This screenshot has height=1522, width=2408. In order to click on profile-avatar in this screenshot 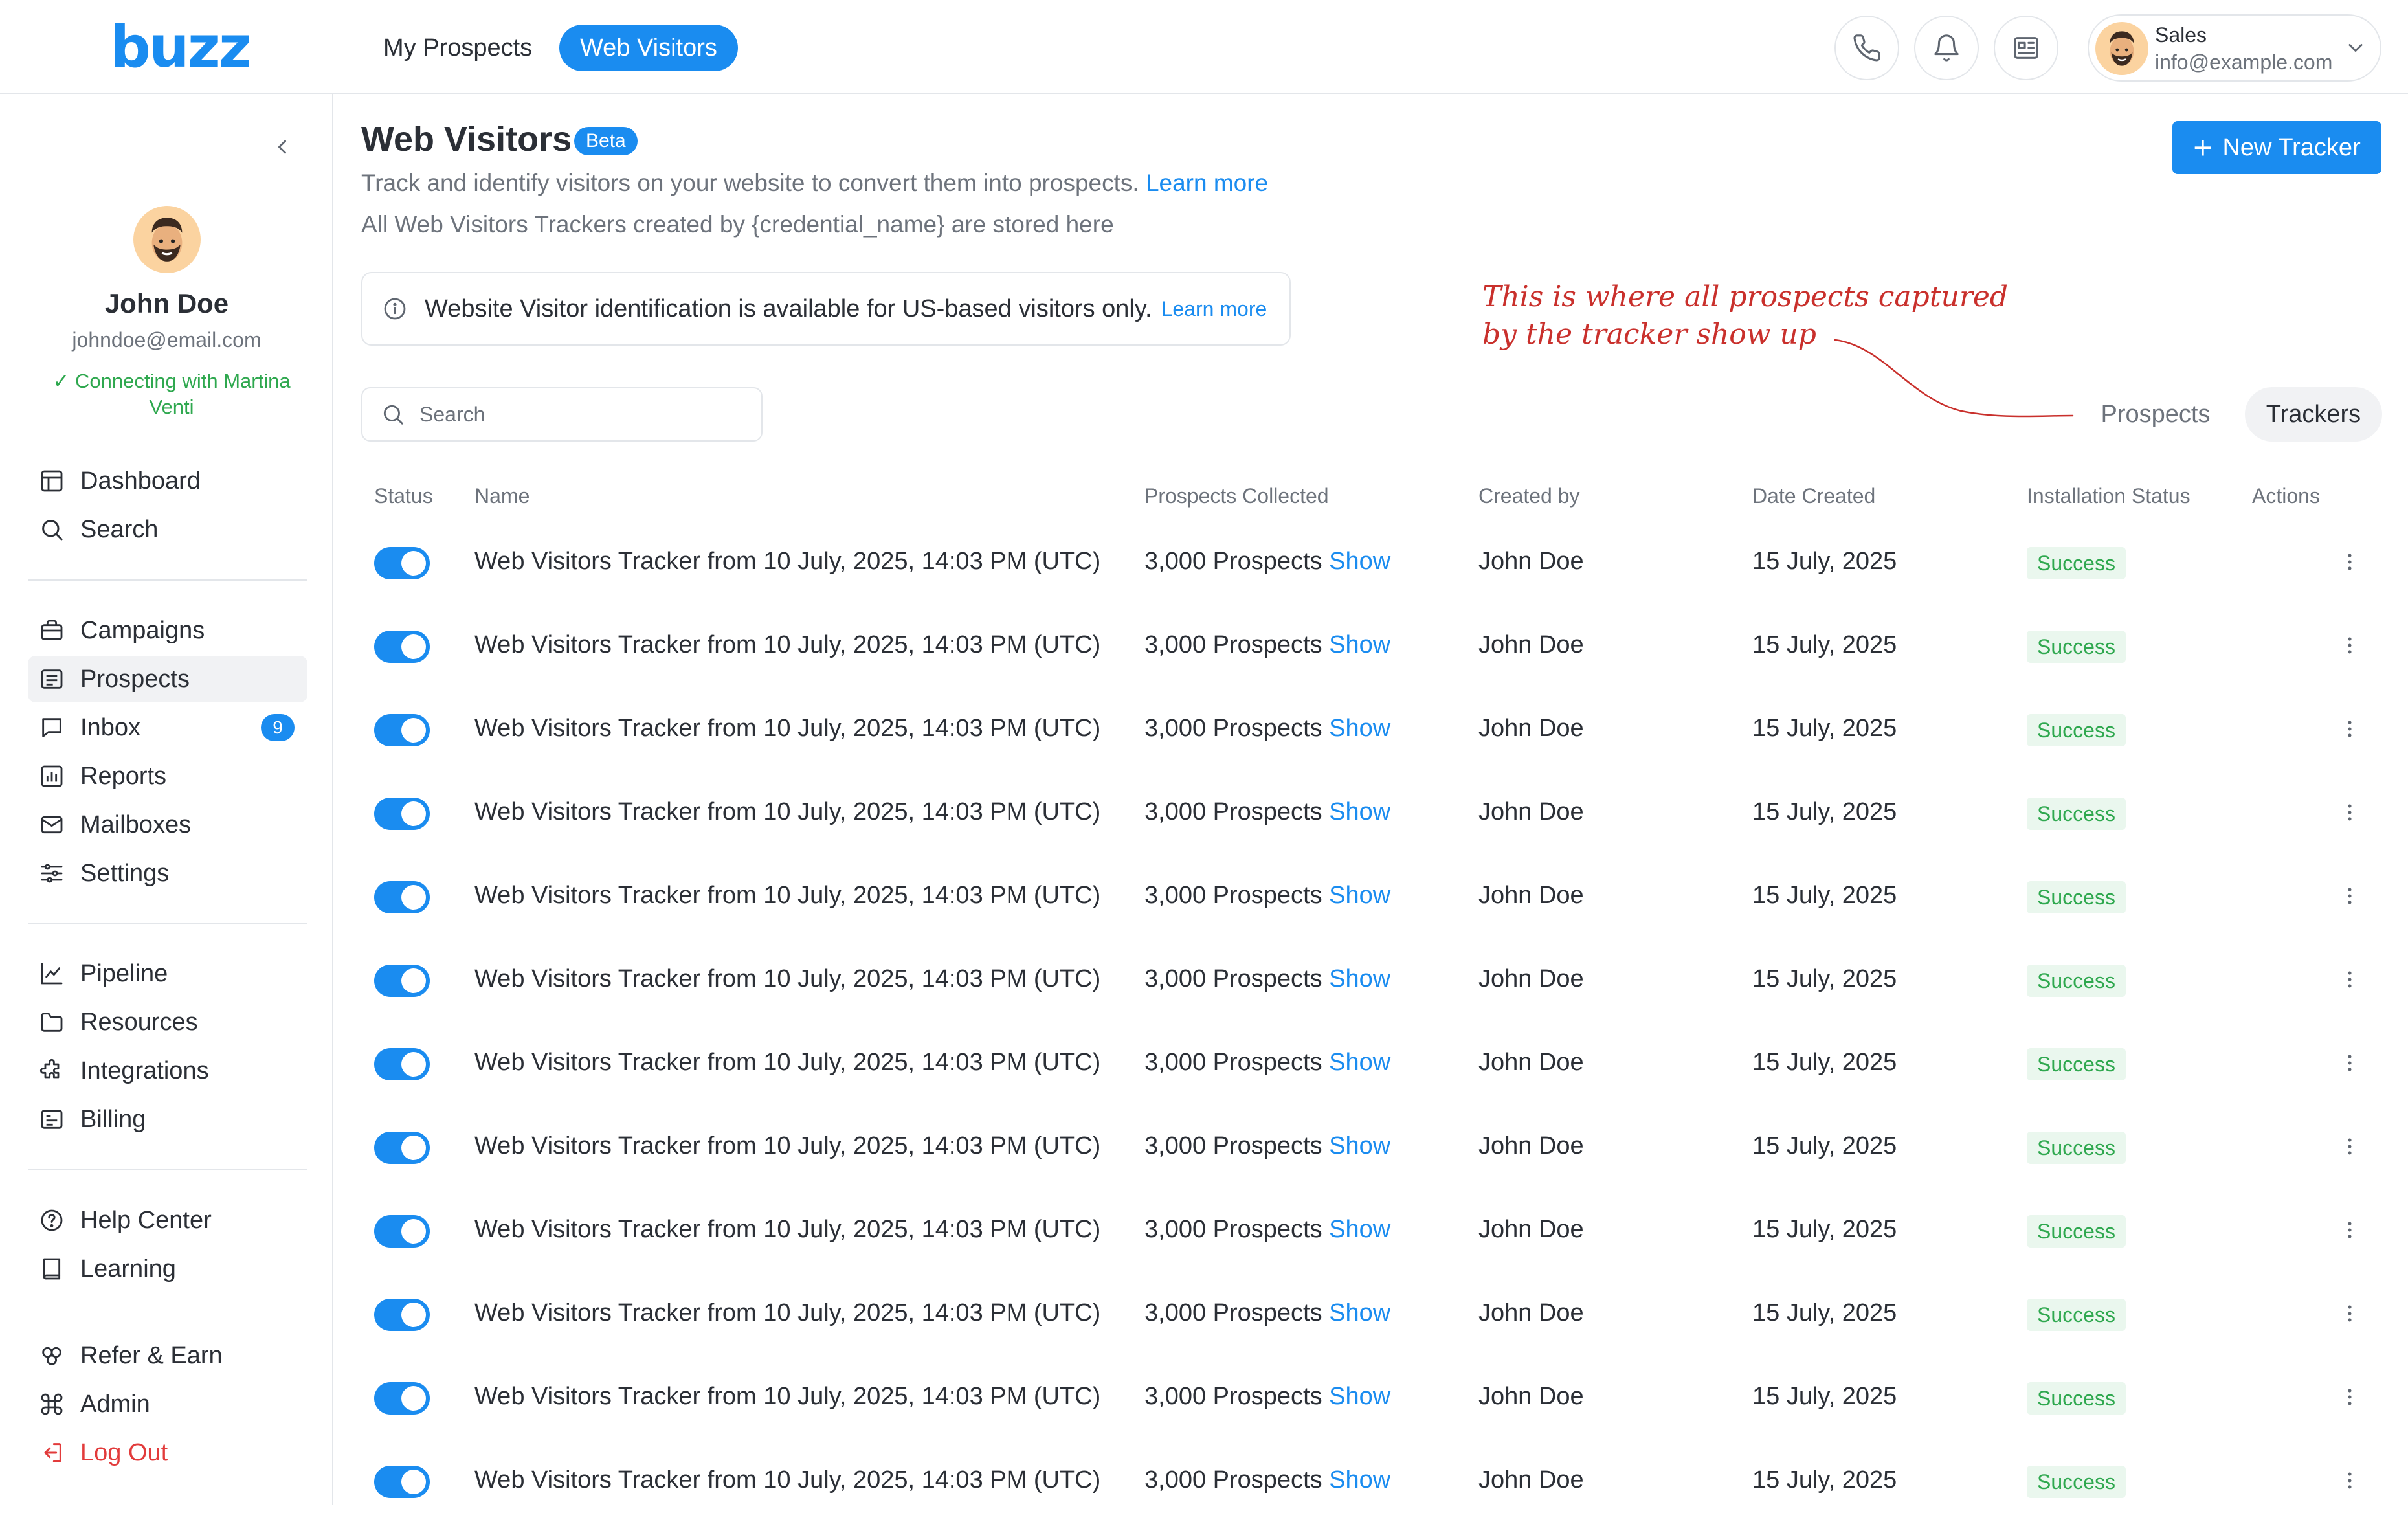, I will do `click(167, 239)`.